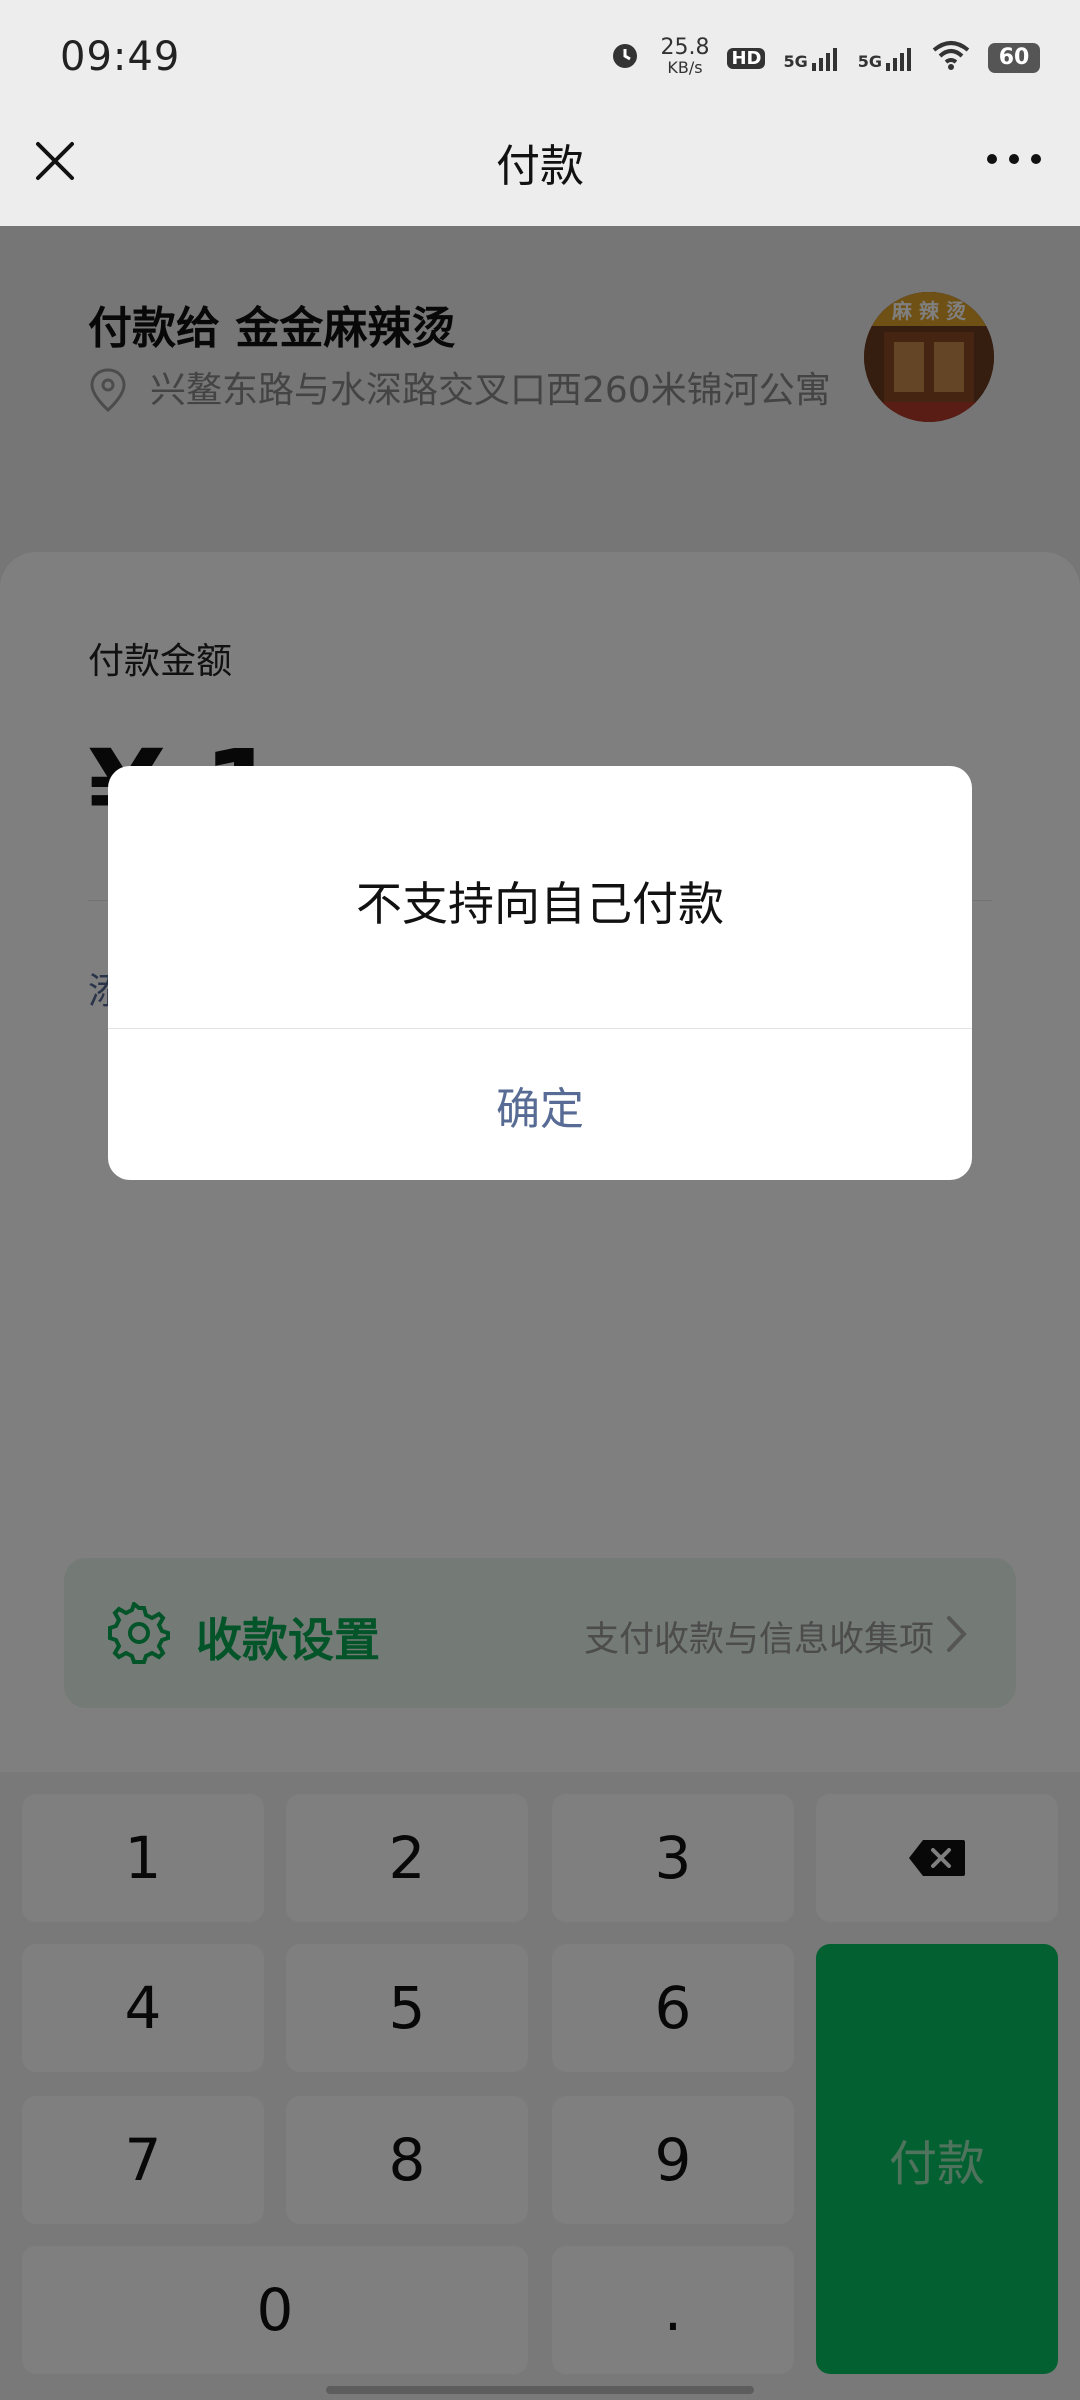  Describe the element at coordinates (540, 166) in the screenshot. I see `page-title: 付款` at that location.